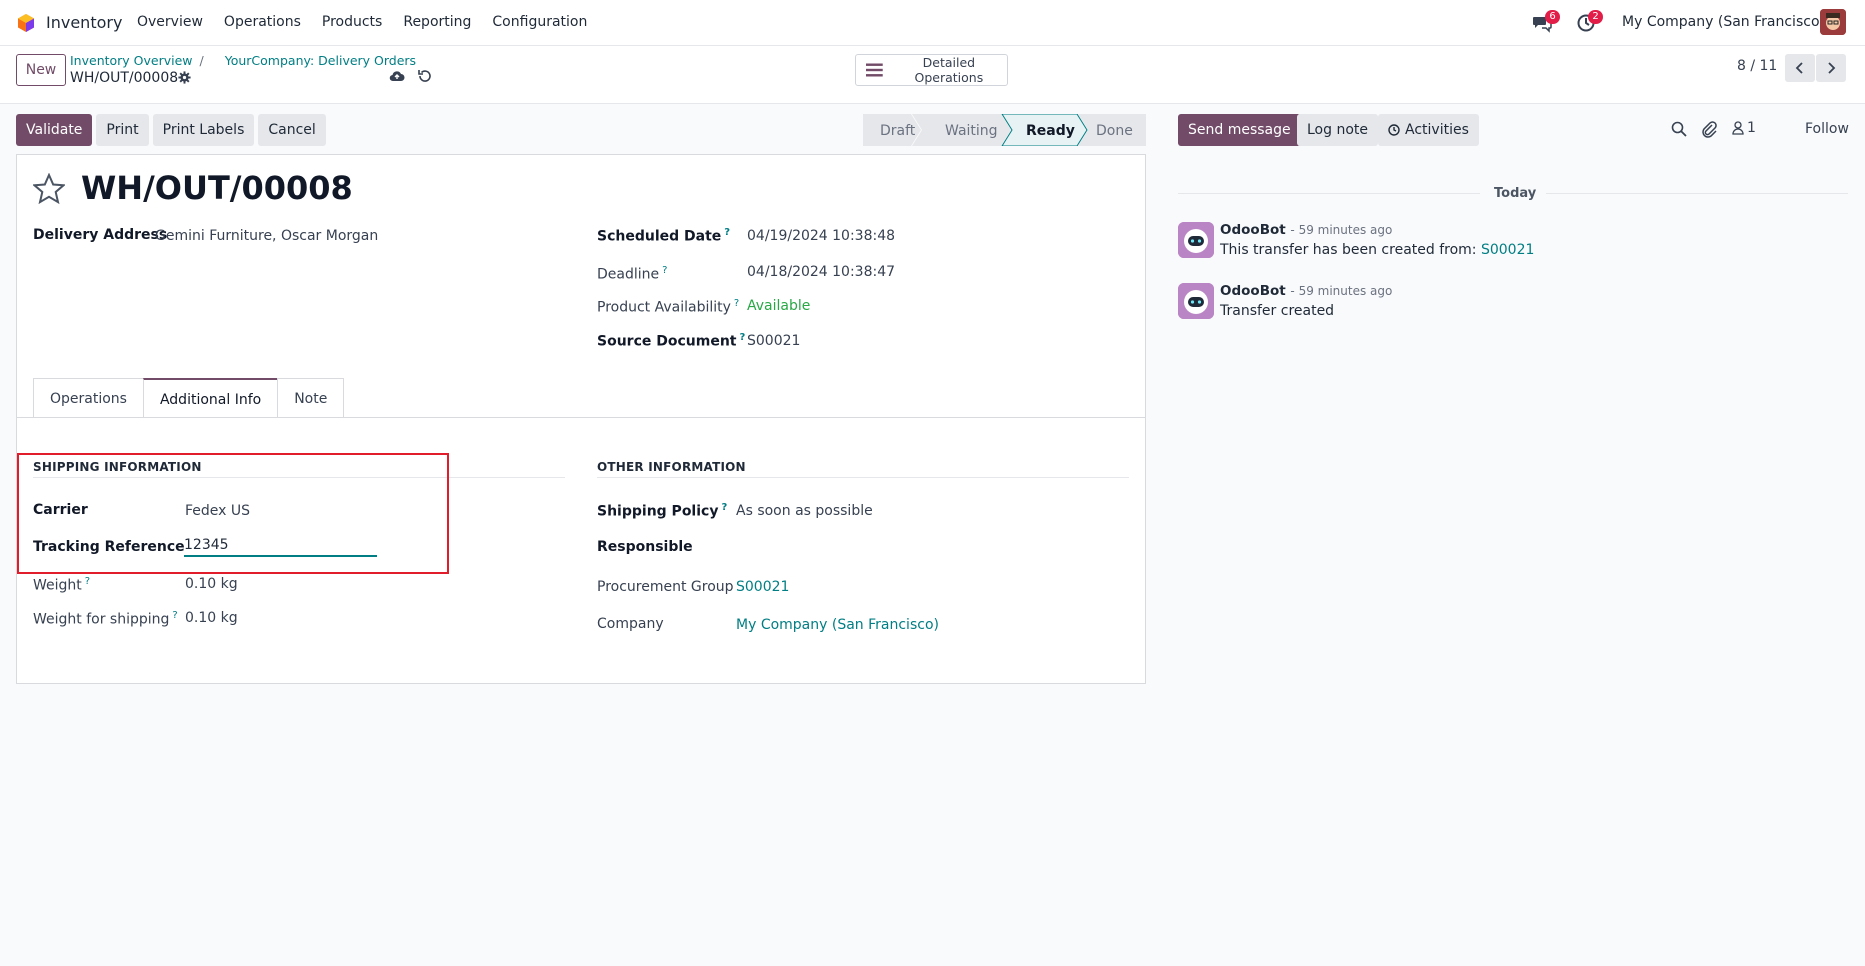 The height and width of the screenshot is (966, 1865). Describe the element at coordinates (1751, 128) in the screenshot. I see `followers-count: 1` at that location.